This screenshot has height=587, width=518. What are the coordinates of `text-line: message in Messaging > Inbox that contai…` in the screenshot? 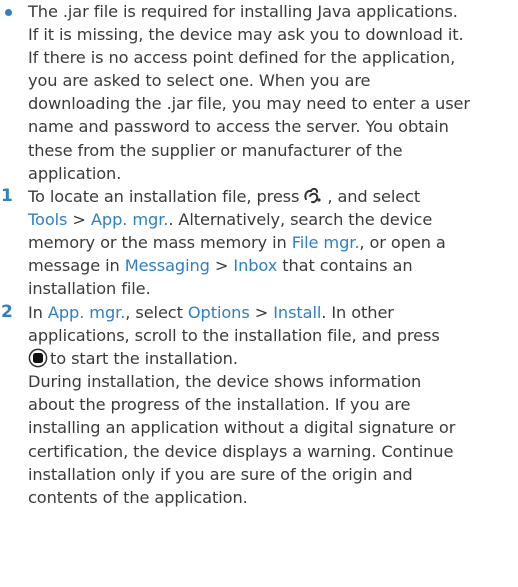 It's located at (271, 265).